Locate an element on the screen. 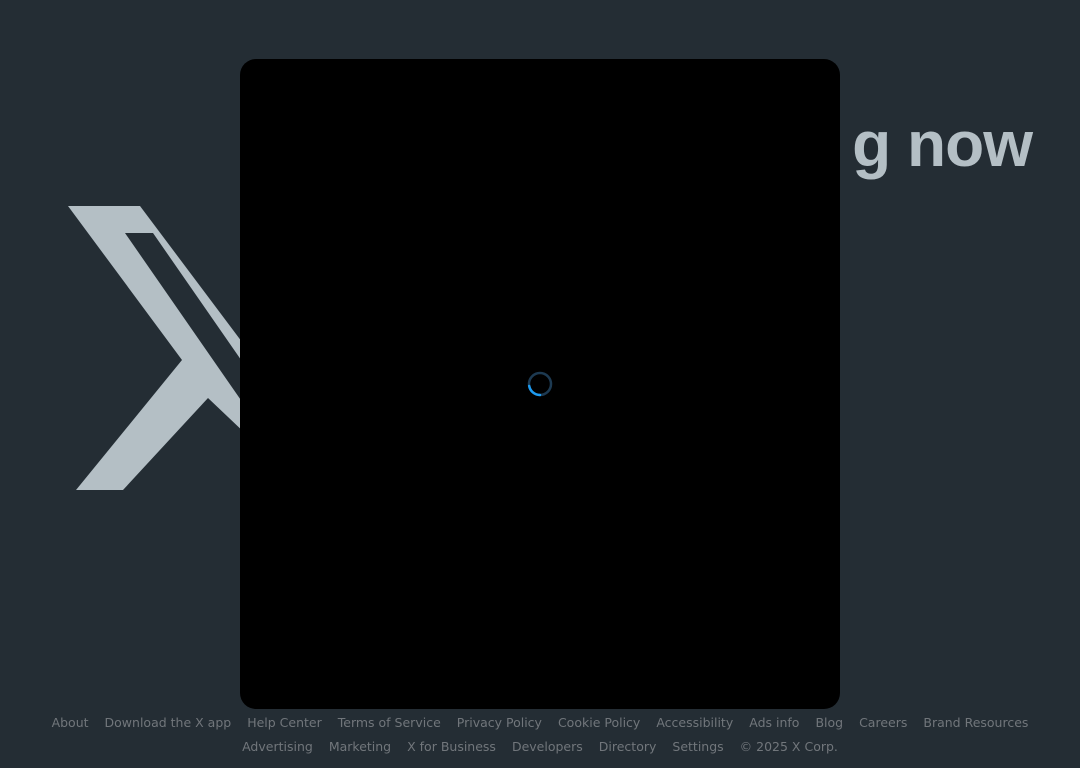  footer-link-accessibility: Accessibility is located at coordinates (694, 722).